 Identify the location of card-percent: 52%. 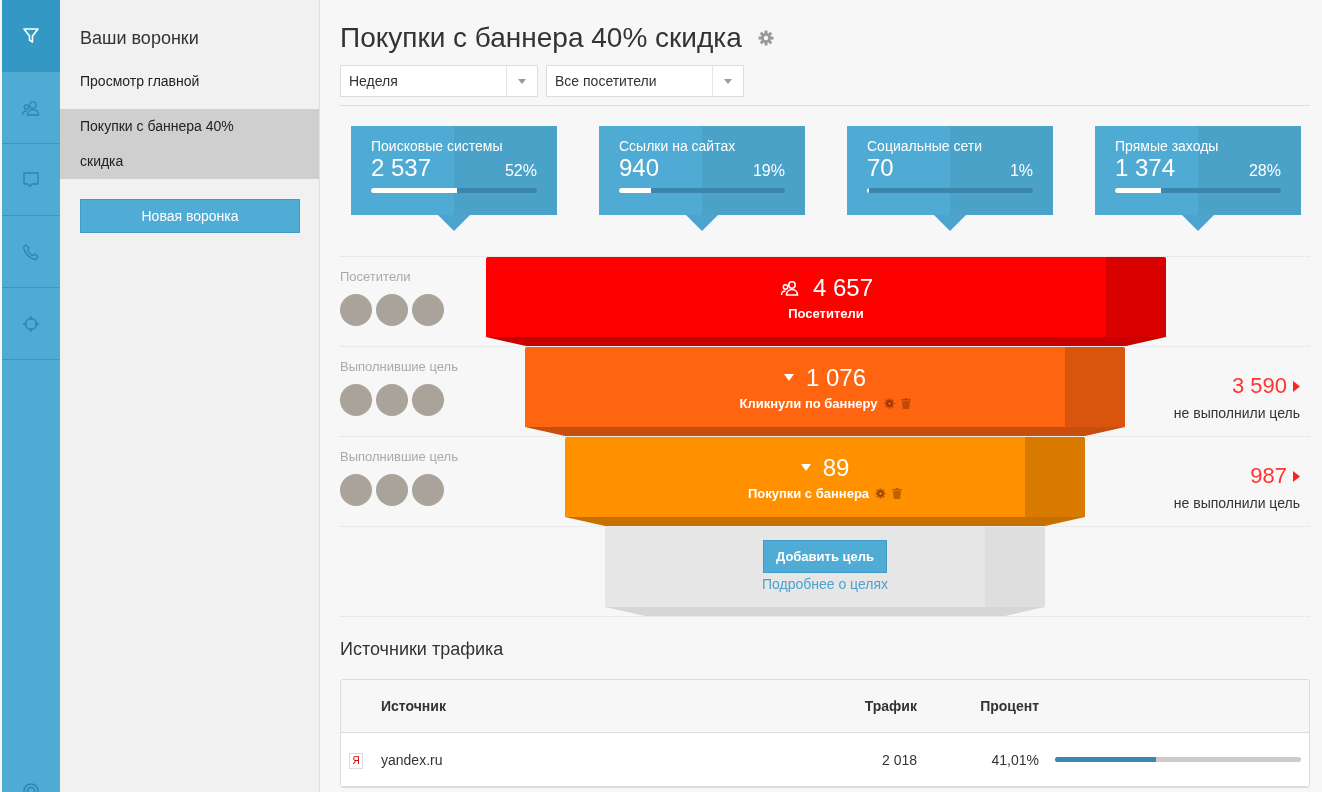
(520, 171).